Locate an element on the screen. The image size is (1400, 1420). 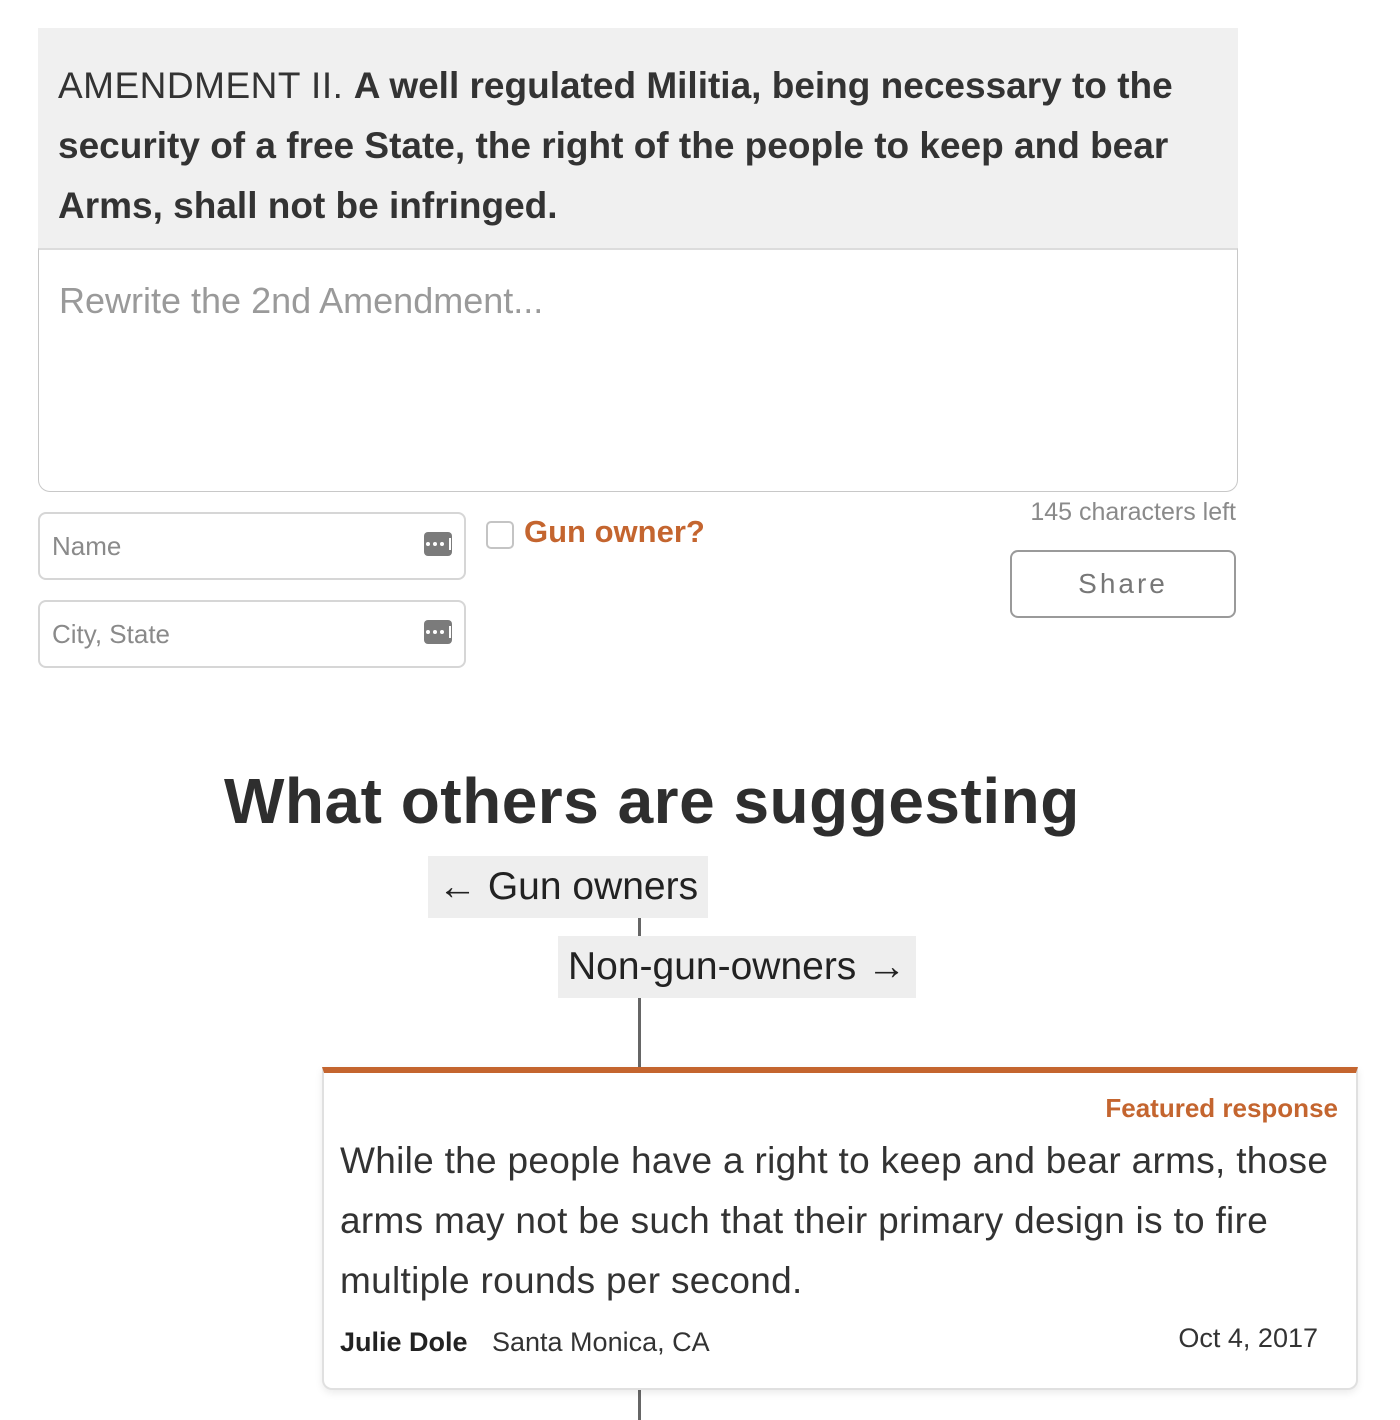
name-field-wrapper is located at coordinates (252, 546).